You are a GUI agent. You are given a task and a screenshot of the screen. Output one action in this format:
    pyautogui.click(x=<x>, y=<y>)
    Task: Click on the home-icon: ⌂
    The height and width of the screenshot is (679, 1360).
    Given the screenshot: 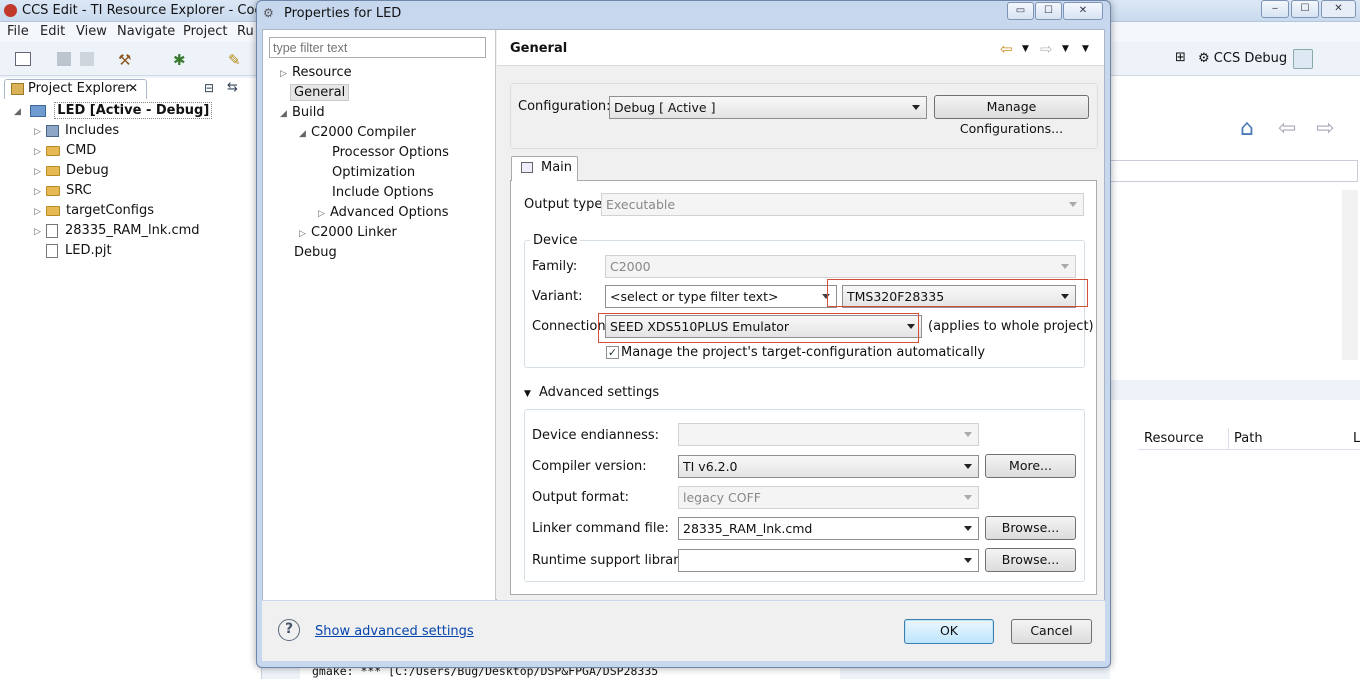 What is the action you would take?
    pyautogui.click(x=1247, y=128)
    